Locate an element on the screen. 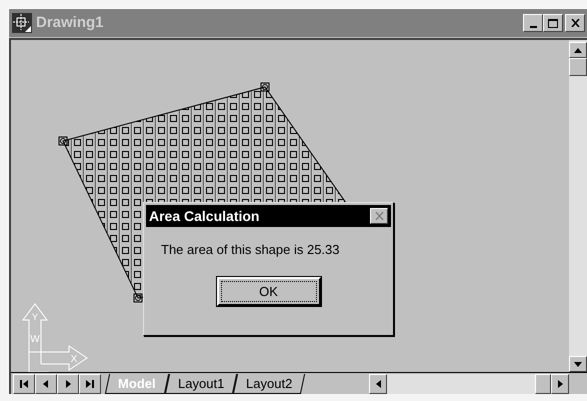 This screenshot has width=587, height=401. previous-tab-button is located at coordinates (46, 384).